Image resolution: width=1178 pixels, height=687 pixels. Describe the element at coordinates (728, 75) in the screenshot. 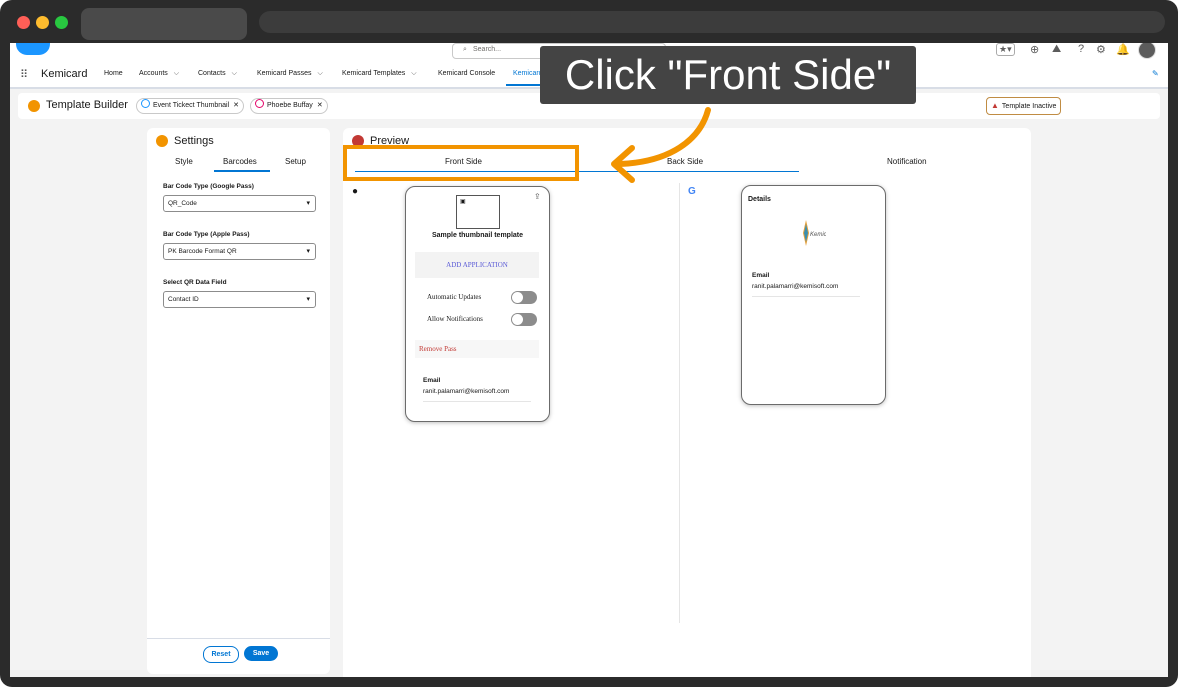

I see `instruction-callout: Click "Front Side"` at that location.